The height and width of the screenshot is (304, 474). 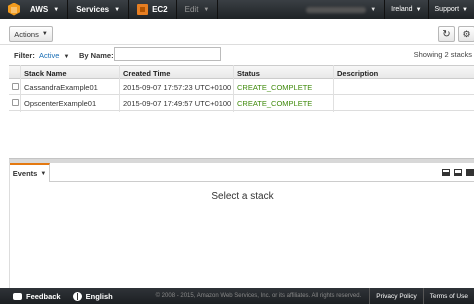 I want to click on filter-status-dropdown: Active ▼, so click(x=54, y=55).